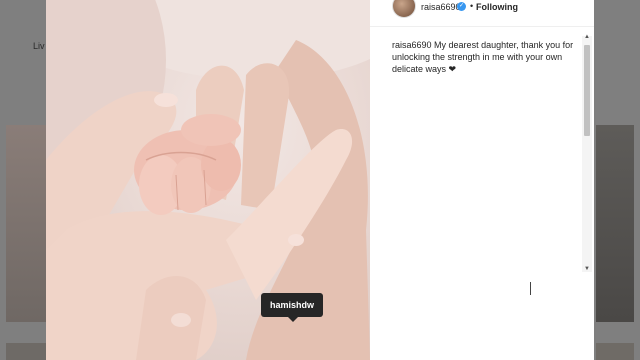  What do you see at coordinates (587, 269) in the screenshot?
I see `scroll-down-arrow-icon: ▼` at bounding box center [587, 269].